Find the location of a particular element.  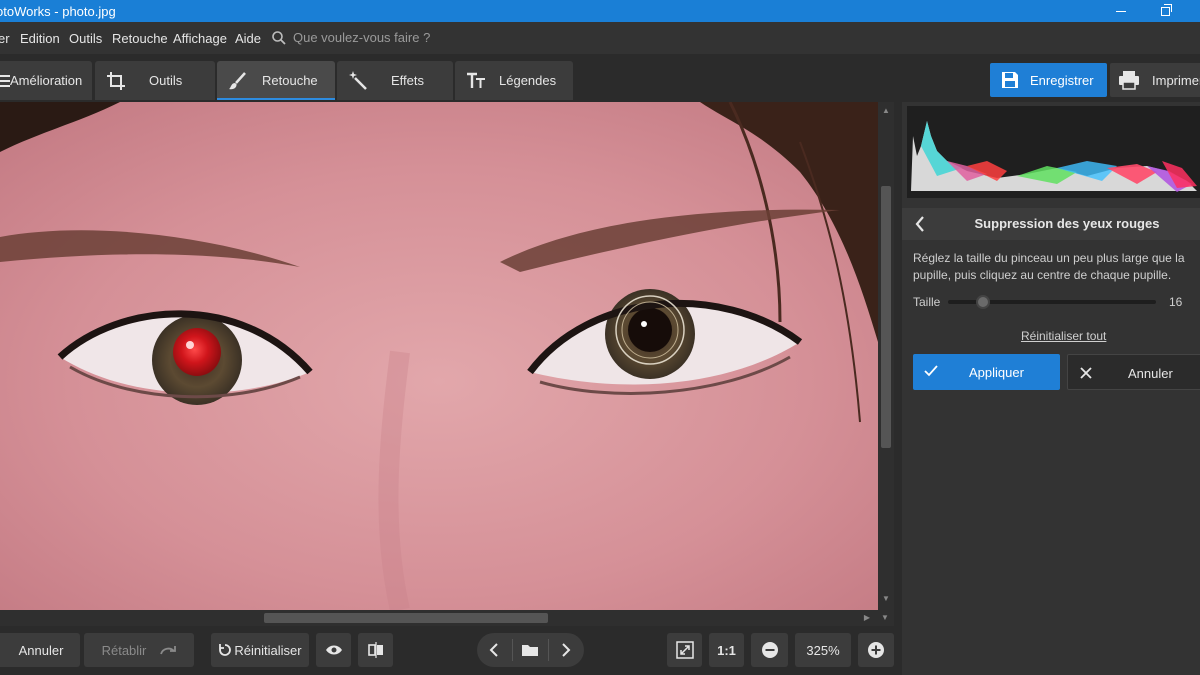

crop-icon is located at coordinates (116, 81).